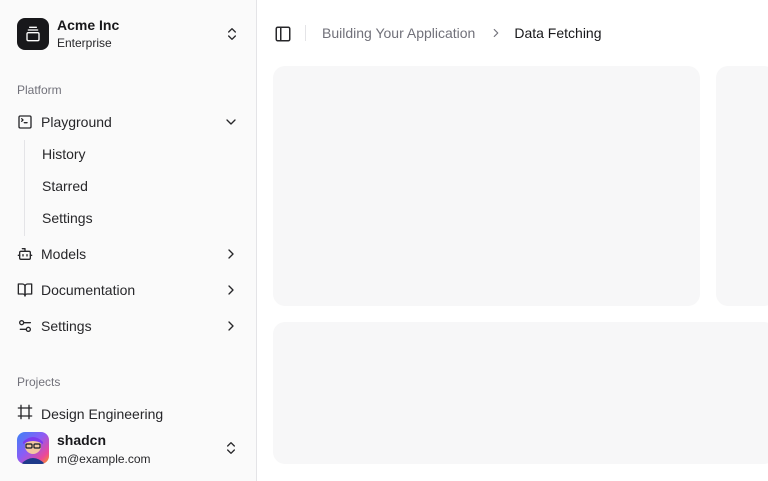  Describe the element at coordinates (24, 188) in the screenshot. I see `submenu-guide-line` at that location.